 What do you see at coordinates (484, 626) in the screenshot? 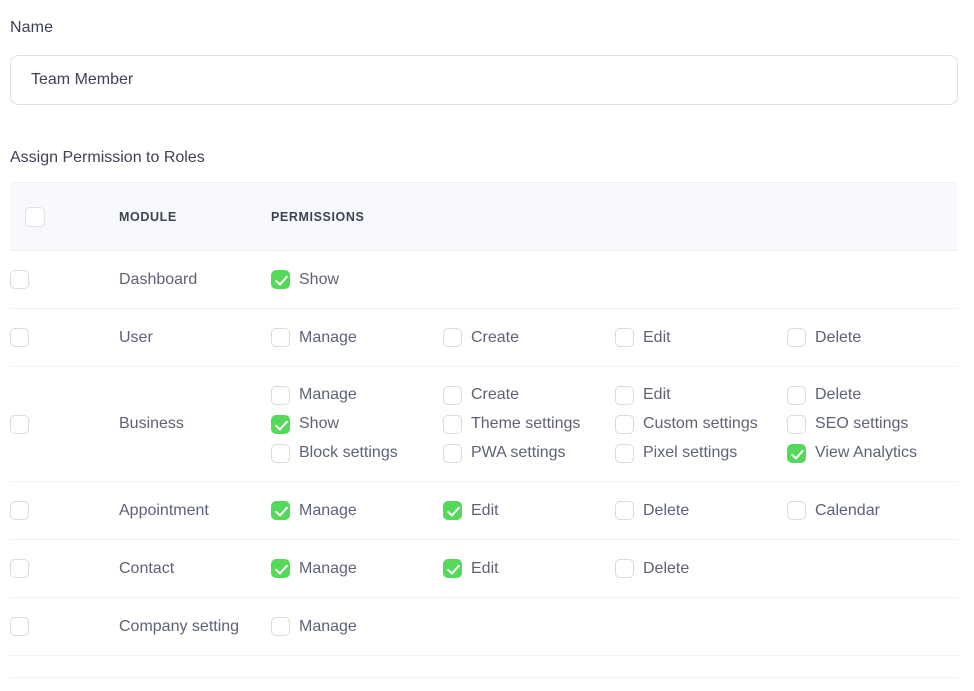
I see `table-row: Company setting Manage` at bounding box center [484, 626].